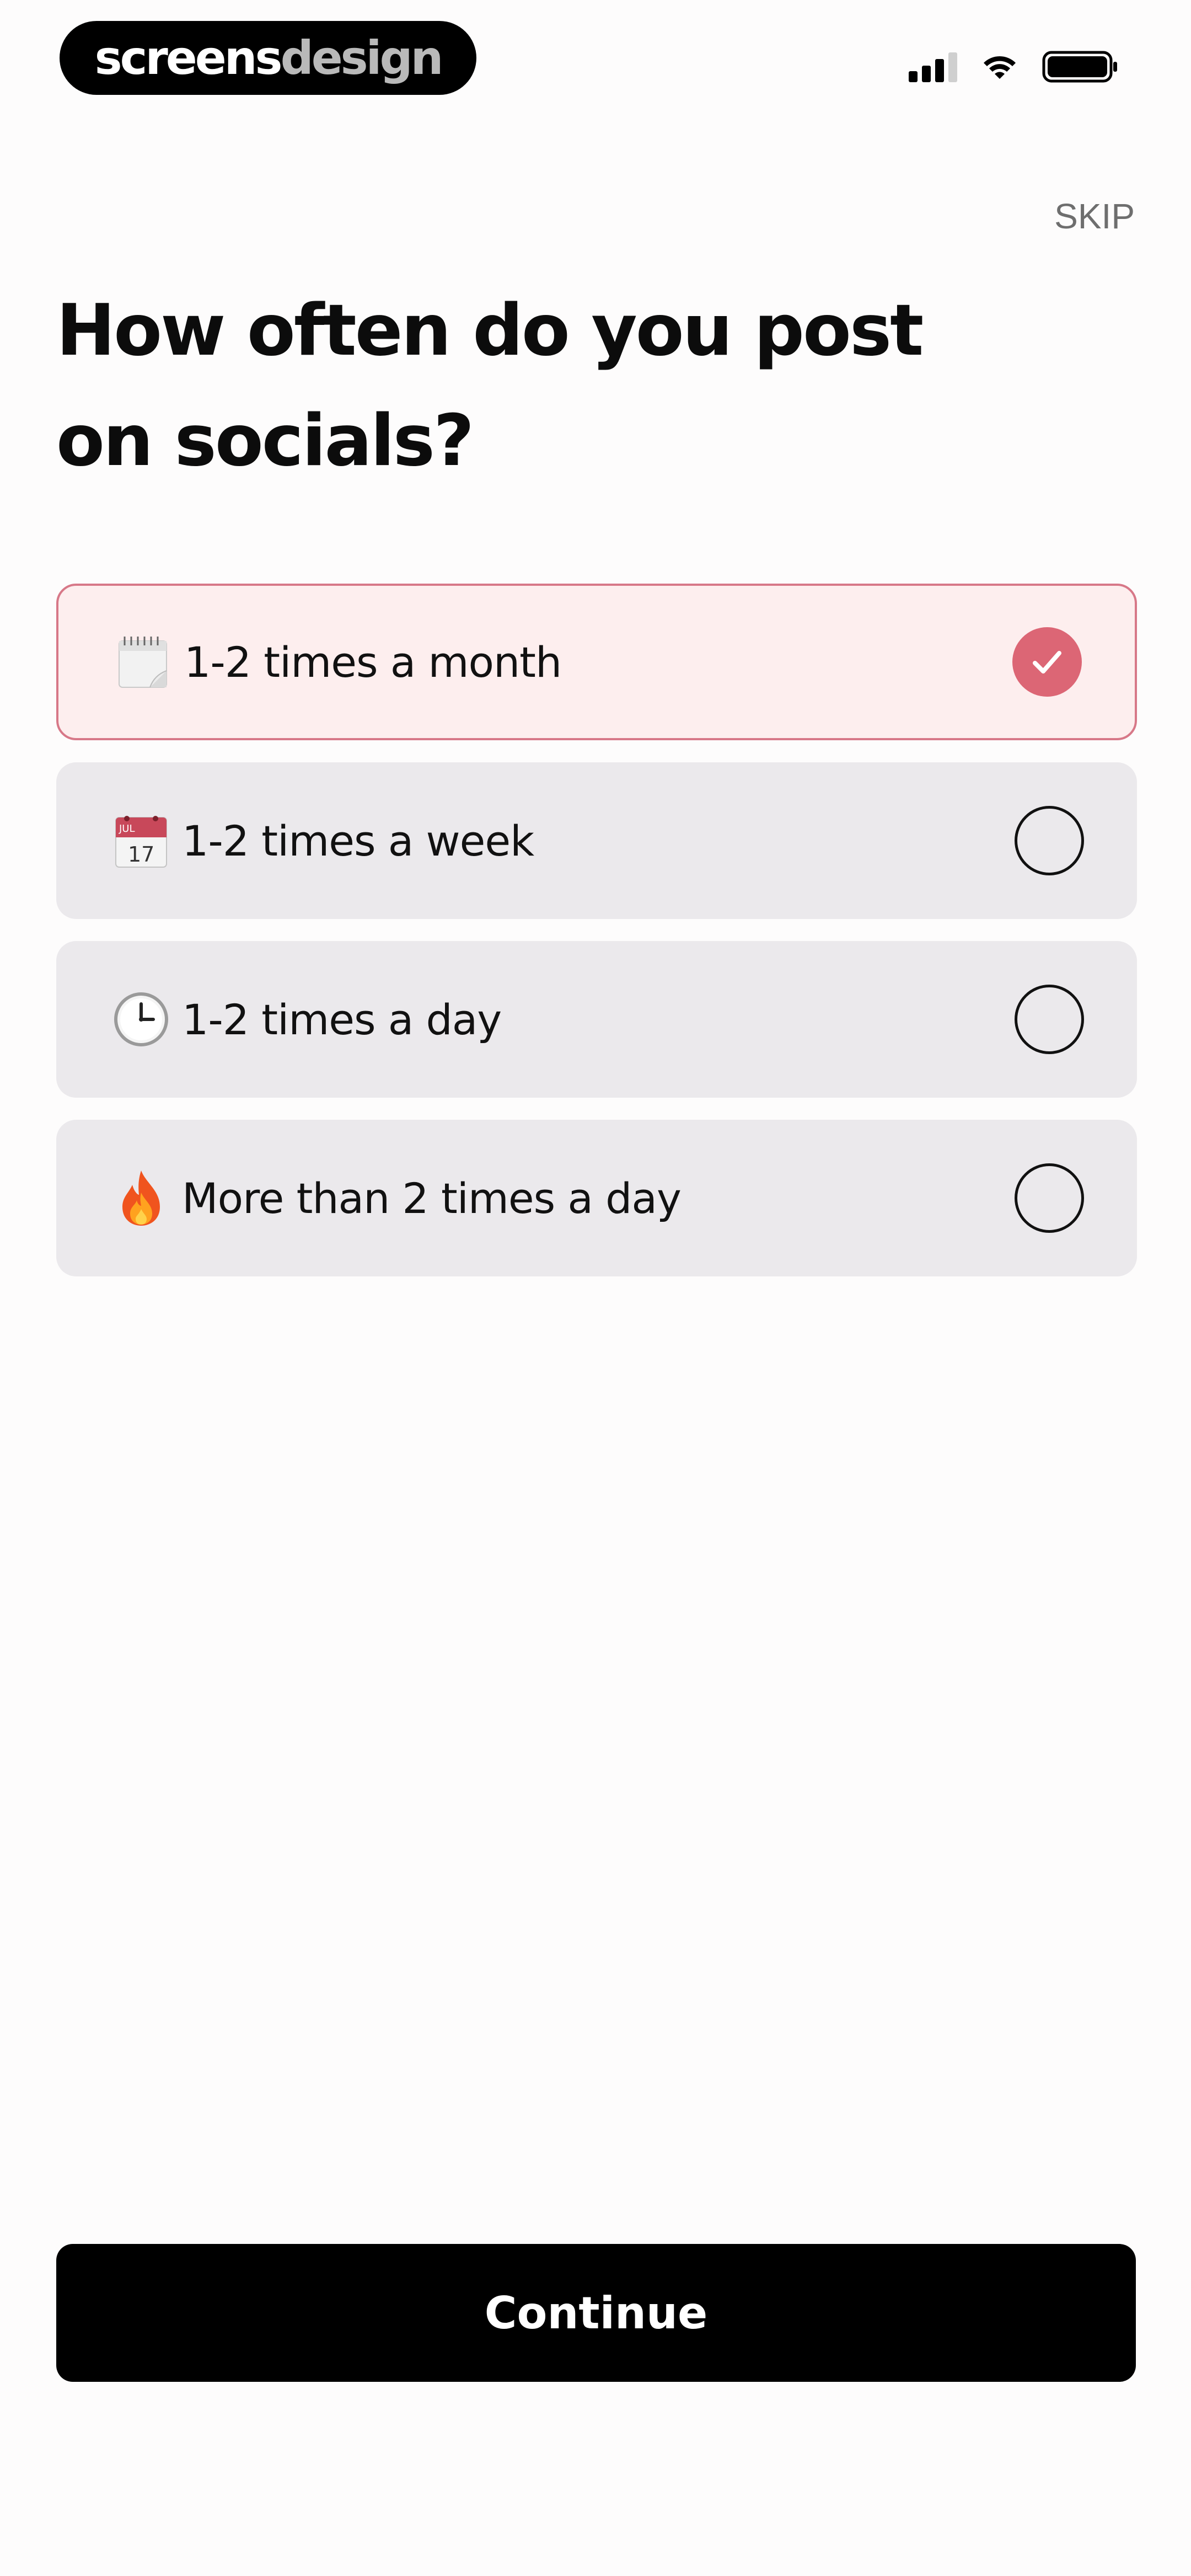 Image resolution: width=1191 pixels, height=2576 pixels. What do you see at coordinates (141, 840) in the screenshot?
I see `tear-off-calendar-icon: JUL 17` at bounding box center [141, 840].